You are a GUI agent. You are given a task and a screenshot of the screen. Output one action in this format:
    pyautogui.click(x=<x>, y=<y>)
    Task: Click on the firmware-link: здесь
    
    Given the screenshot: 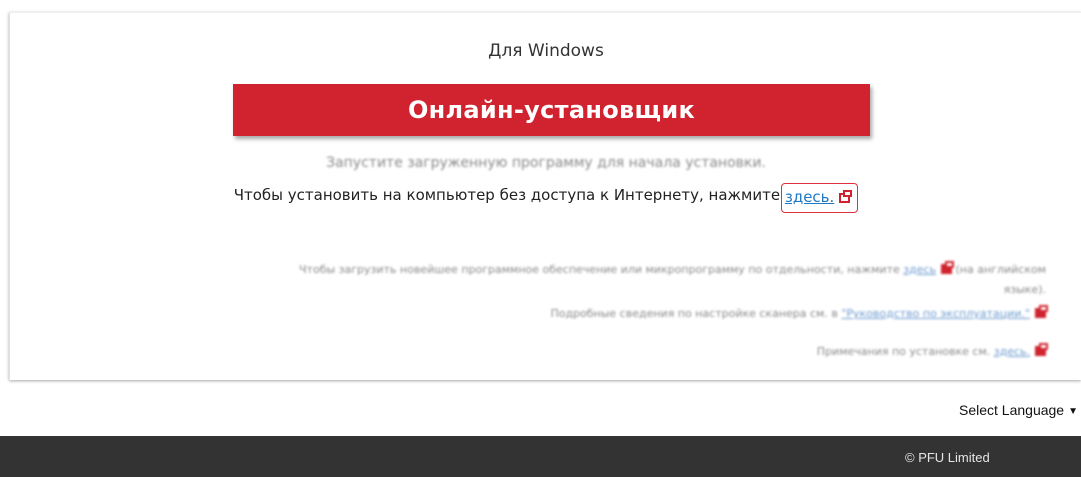 What is the action you would take?
    pyautogui.click(x=919, y=269)
    